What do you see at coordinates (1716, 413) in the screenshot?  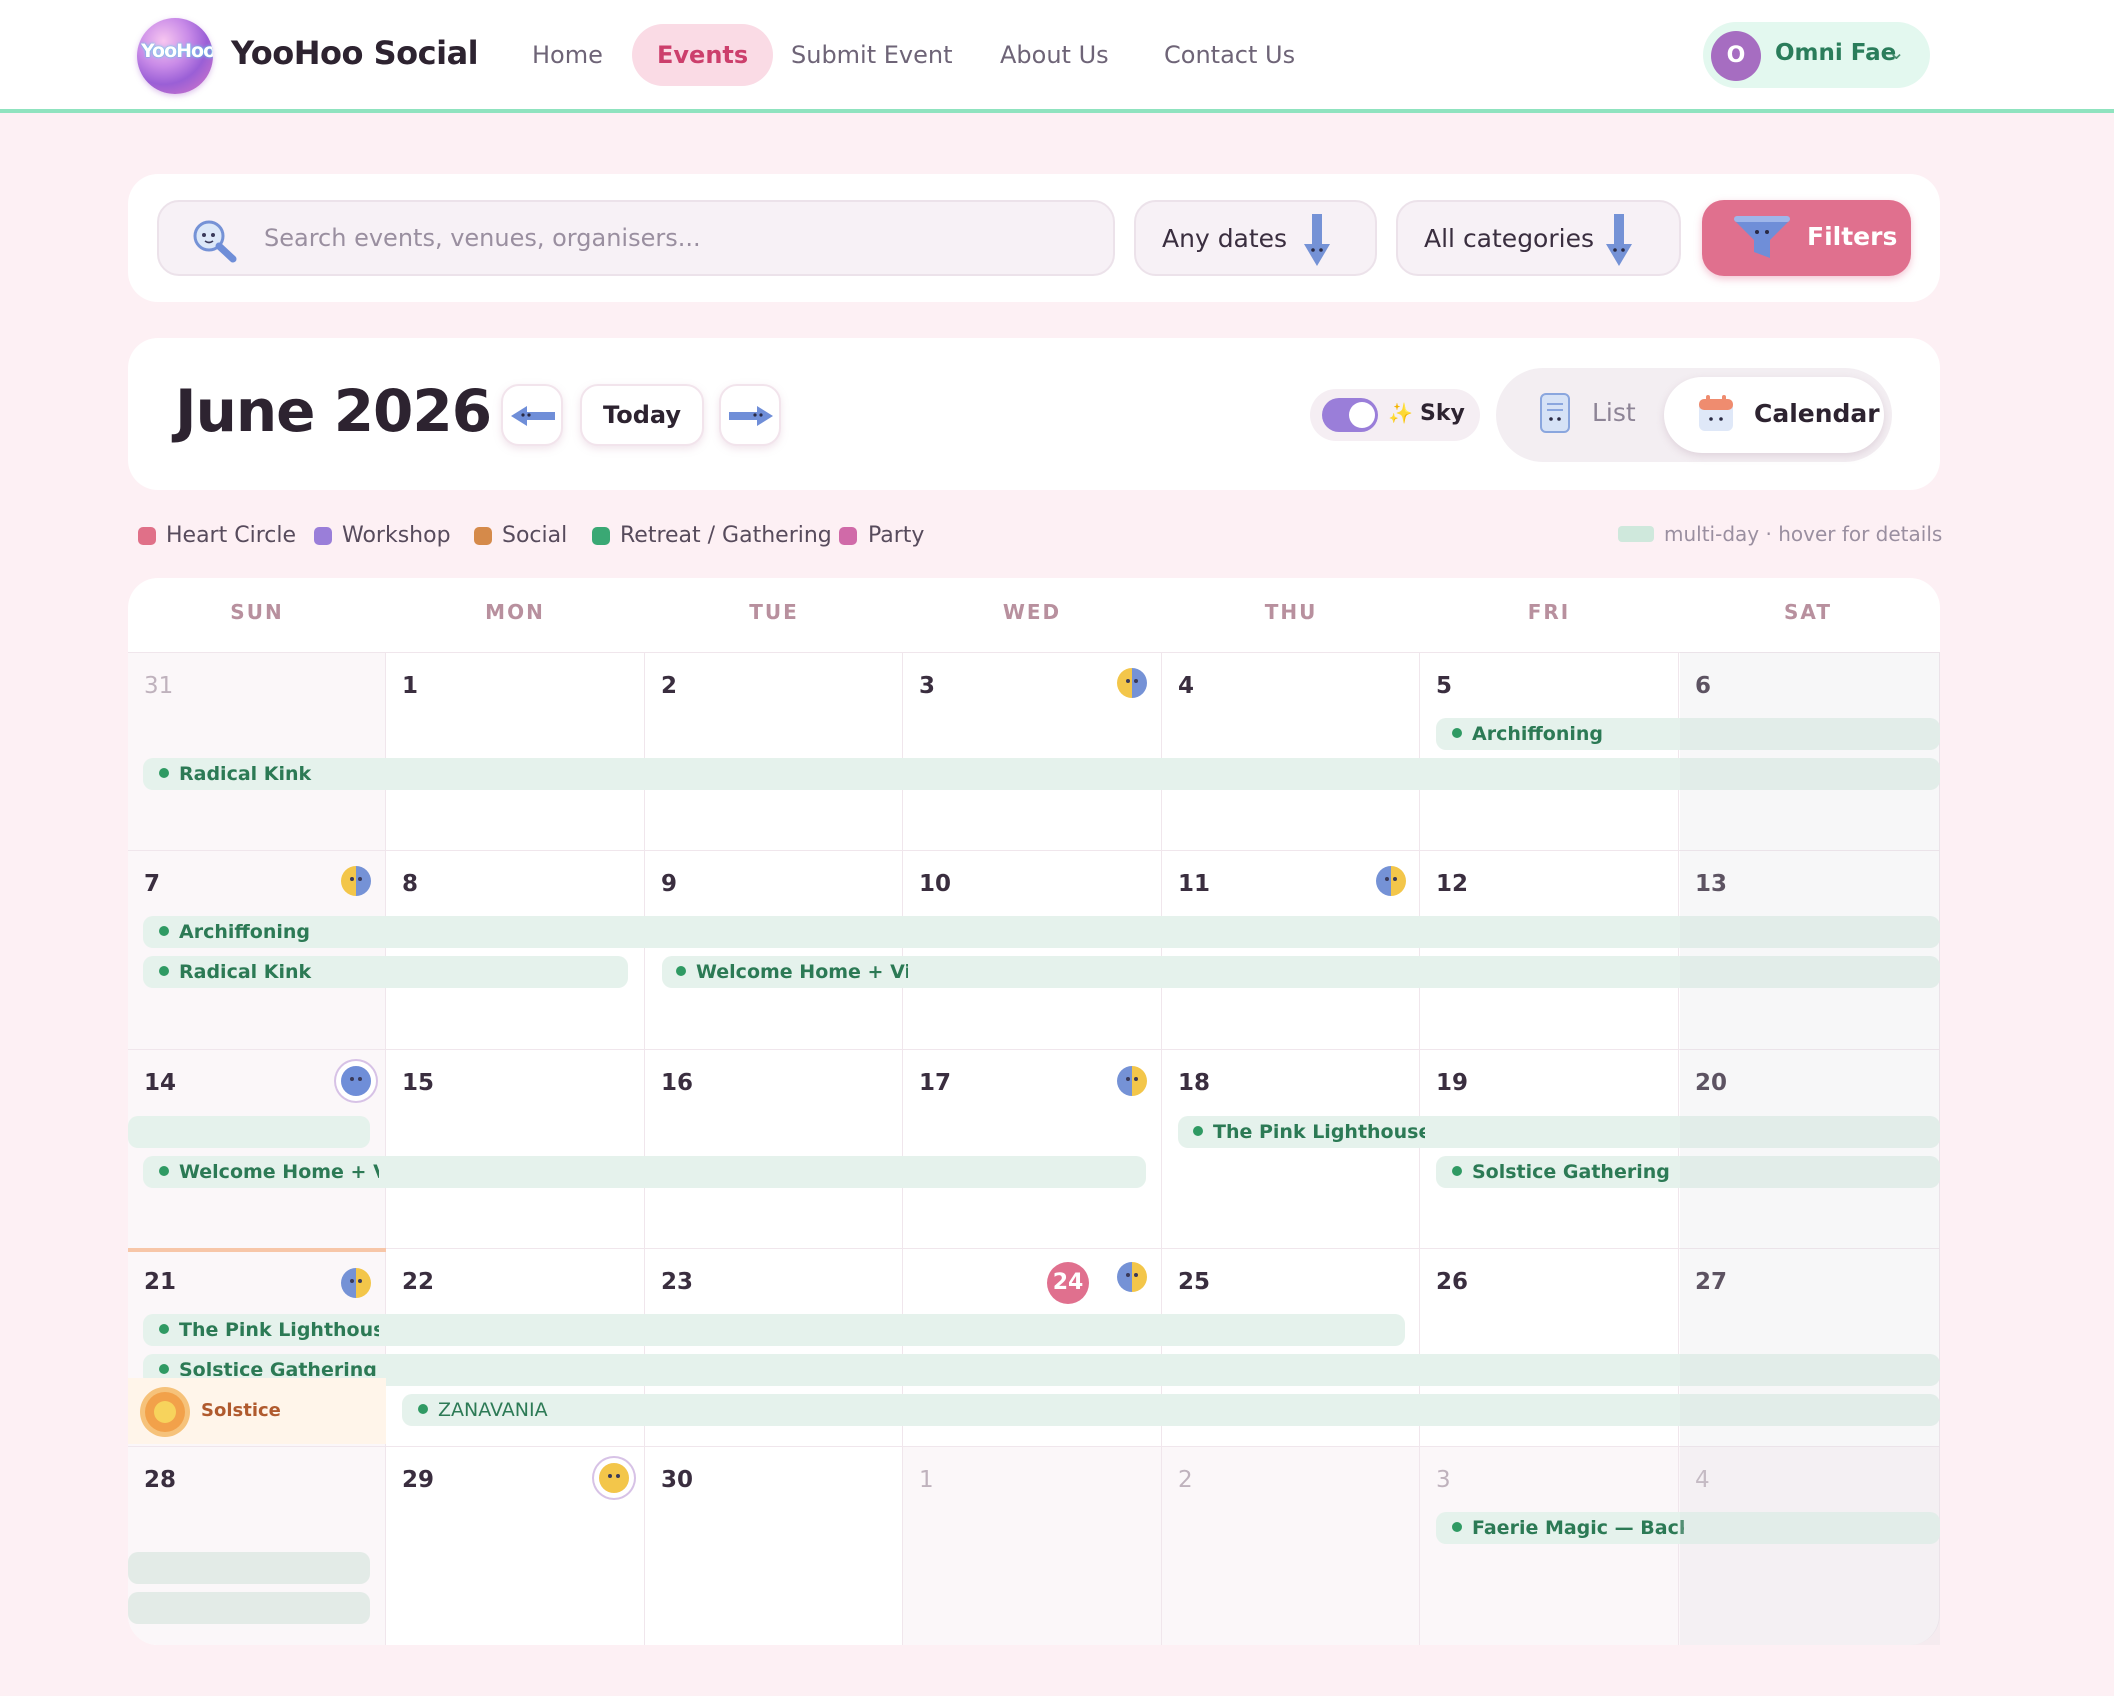 I see `calendar-icon` at bounding box center [1716, 413].